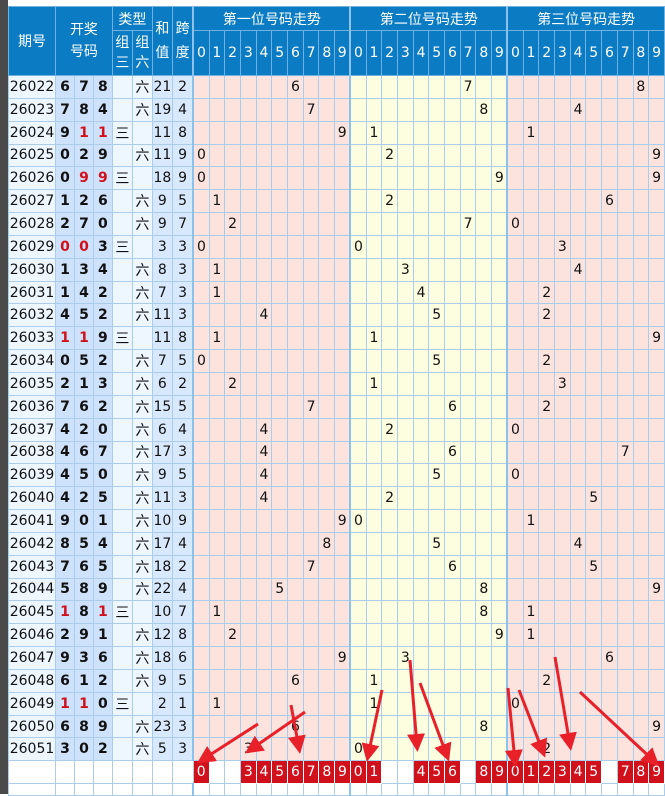 The image size is (665, 796). What do you see at coordinates (389, 498) in the screenshot?
I see `trend-hit: 2` at bounding box center [389, 498].